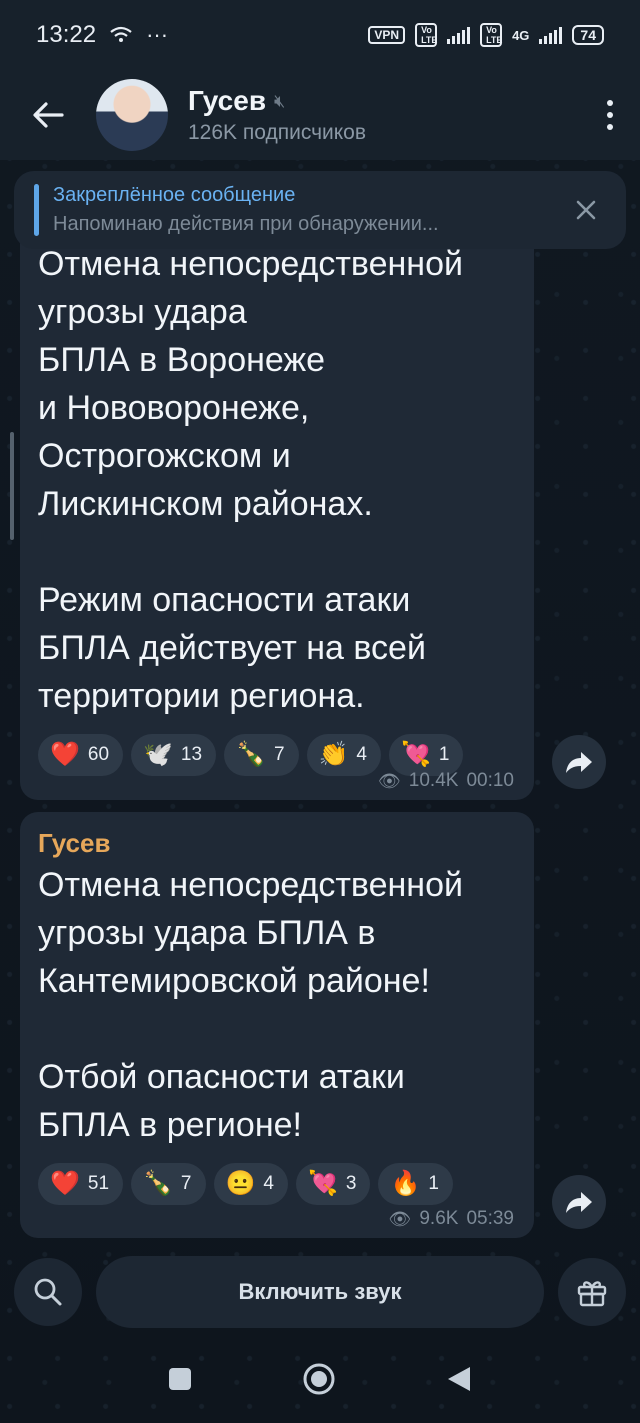 Image resolution: width=640 pixels, height=1423 pixels. Describe the element at coordinates (81, 1184) in the screenshot. I see `reaction-heart: ❤️ 51` at that location.